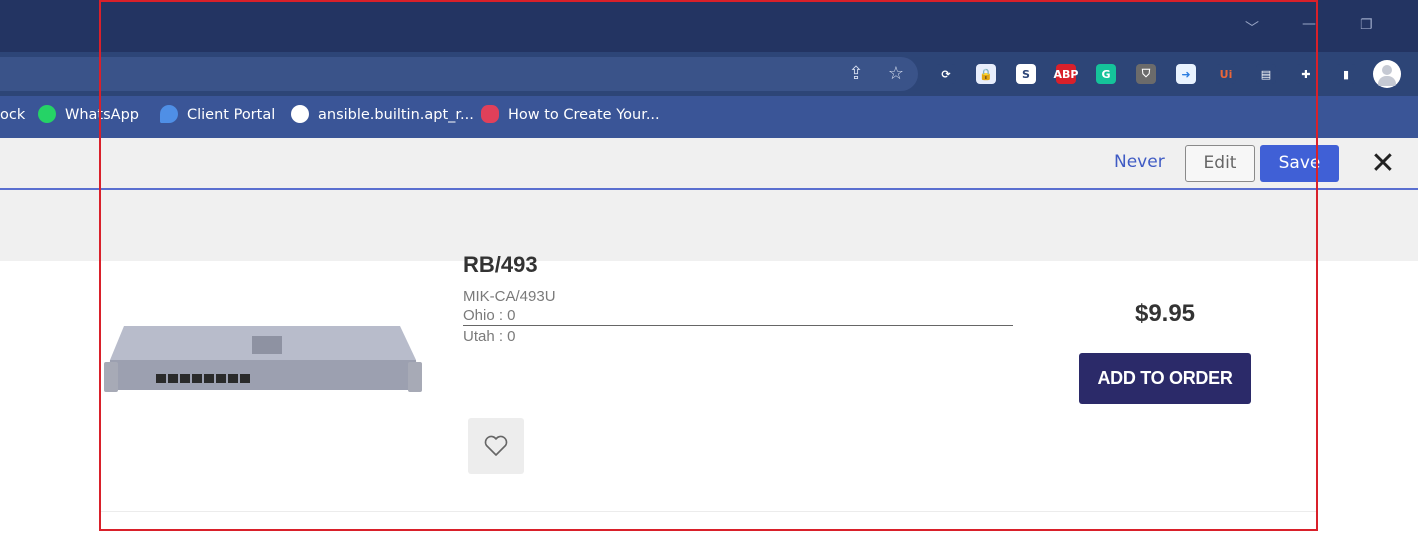 This screenshot has width=1418, height=555. Describe the element at coordinates (709, 225) in the screenshot. I see `page-header-band` at that location.